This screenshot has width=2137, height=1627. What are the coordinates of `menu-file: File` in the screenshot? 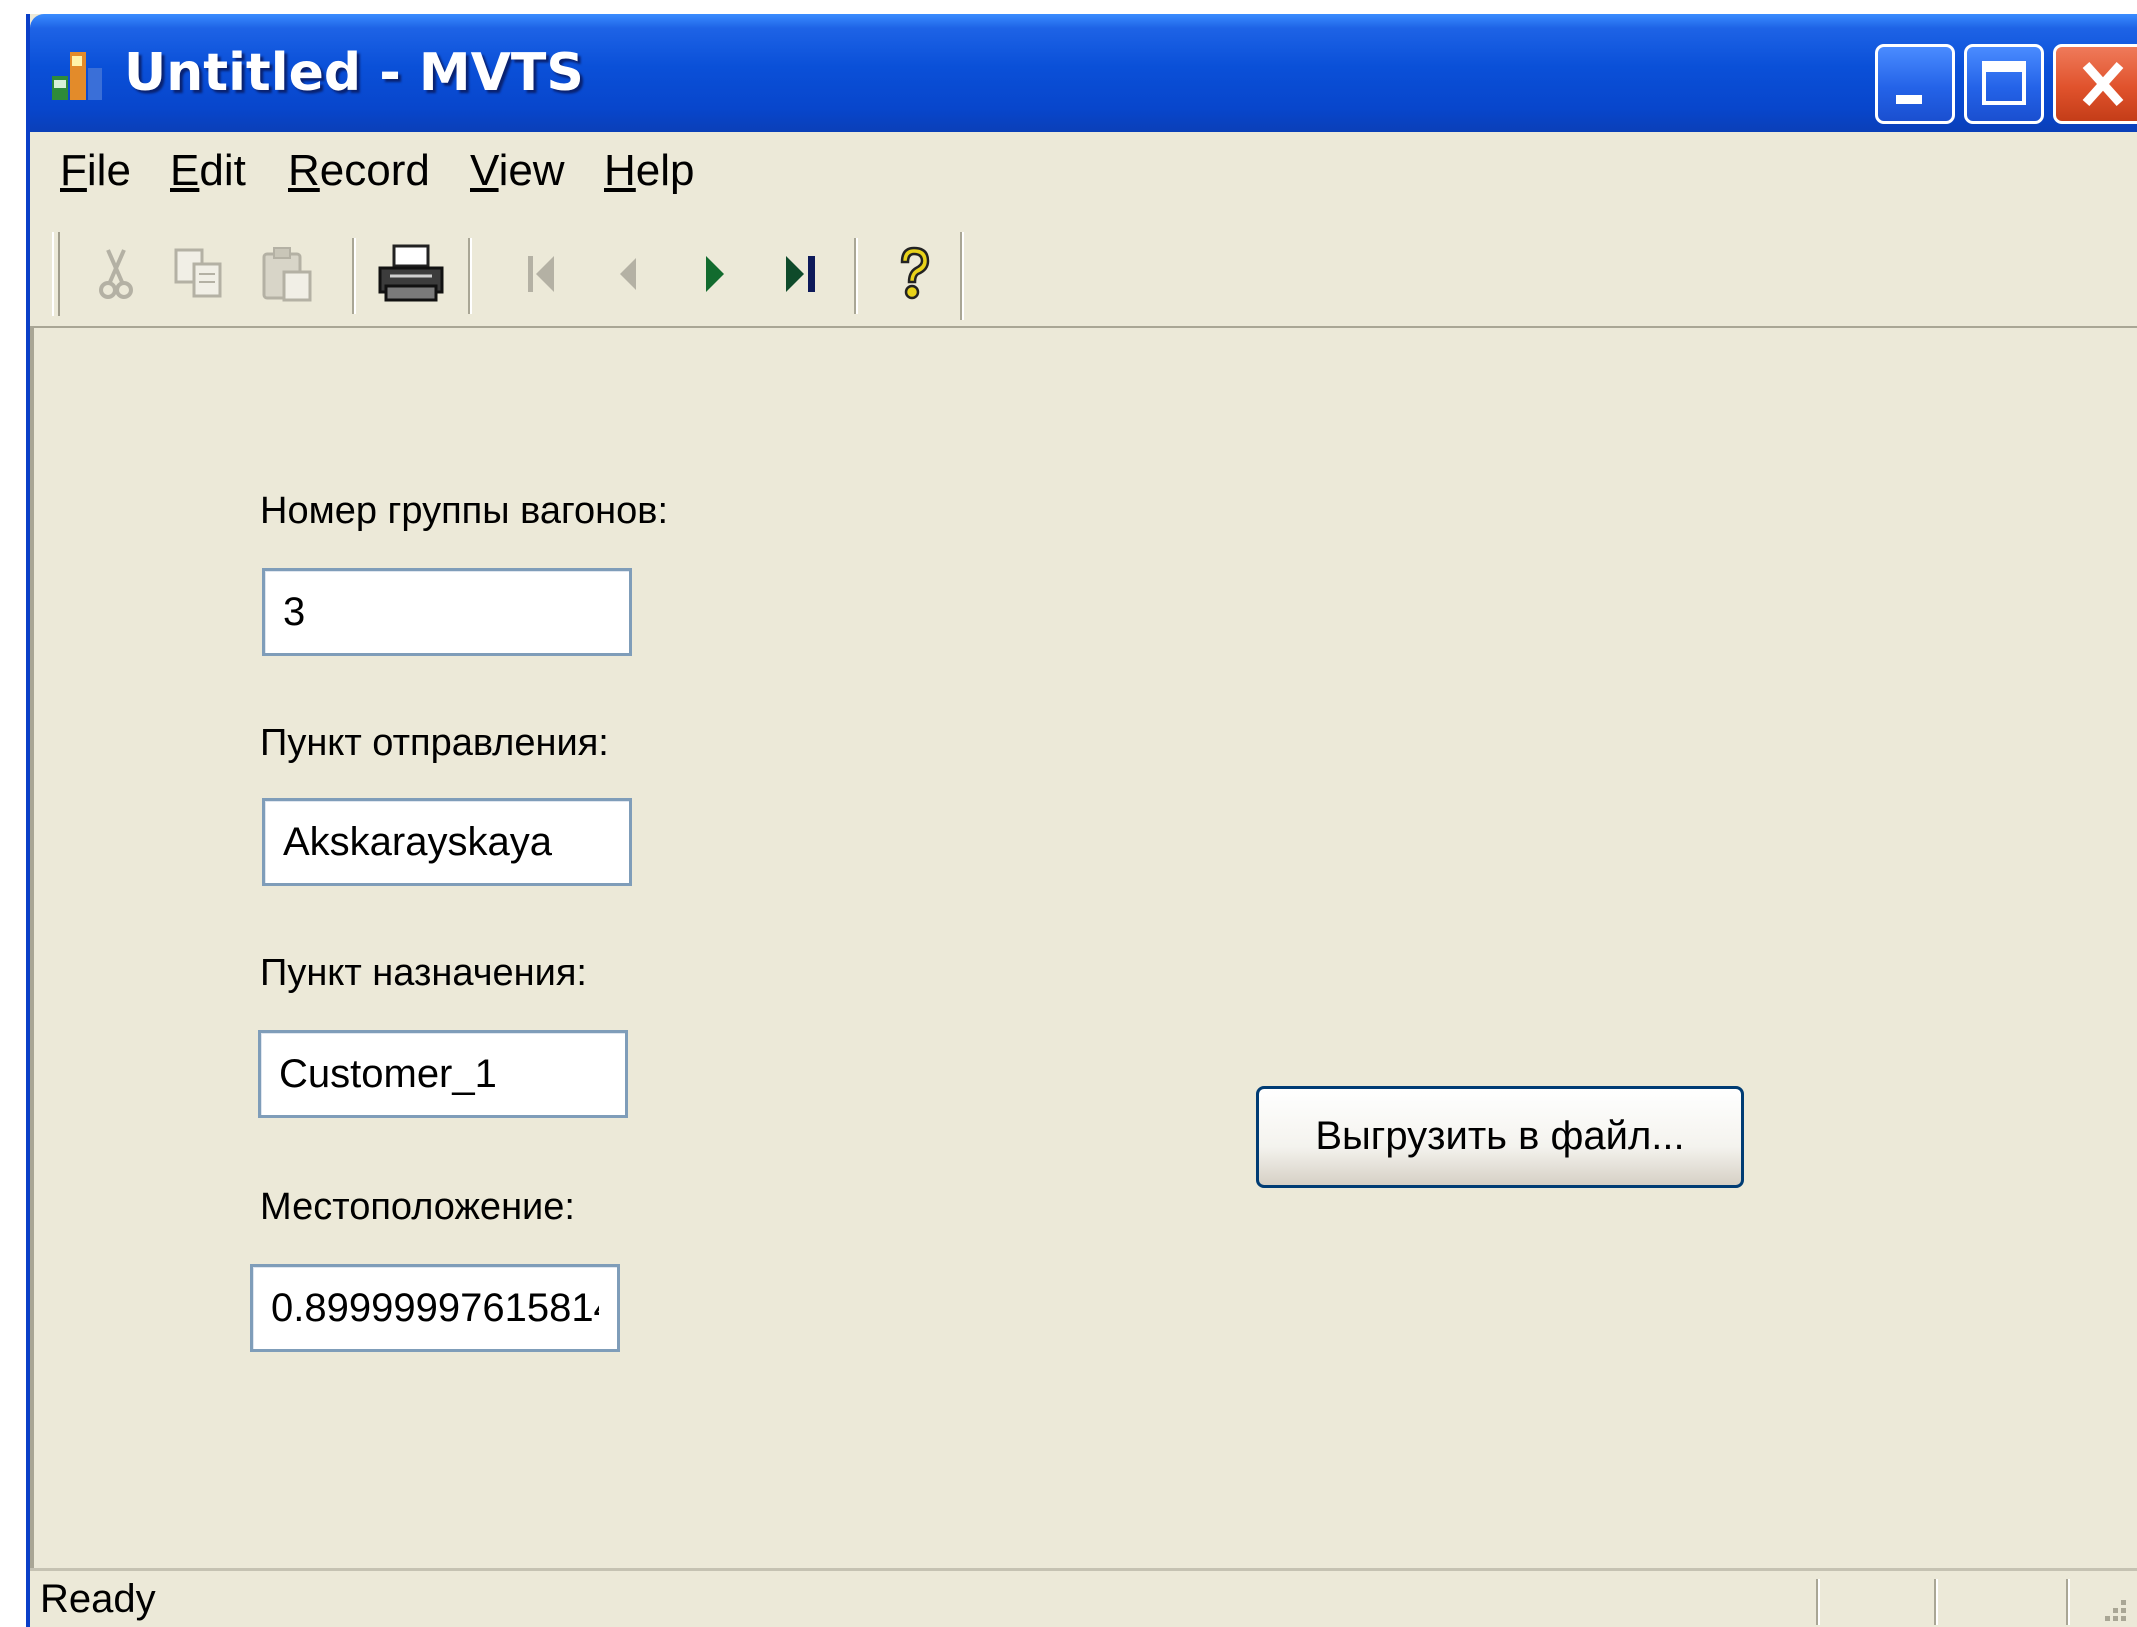 It's located at (95, 171).